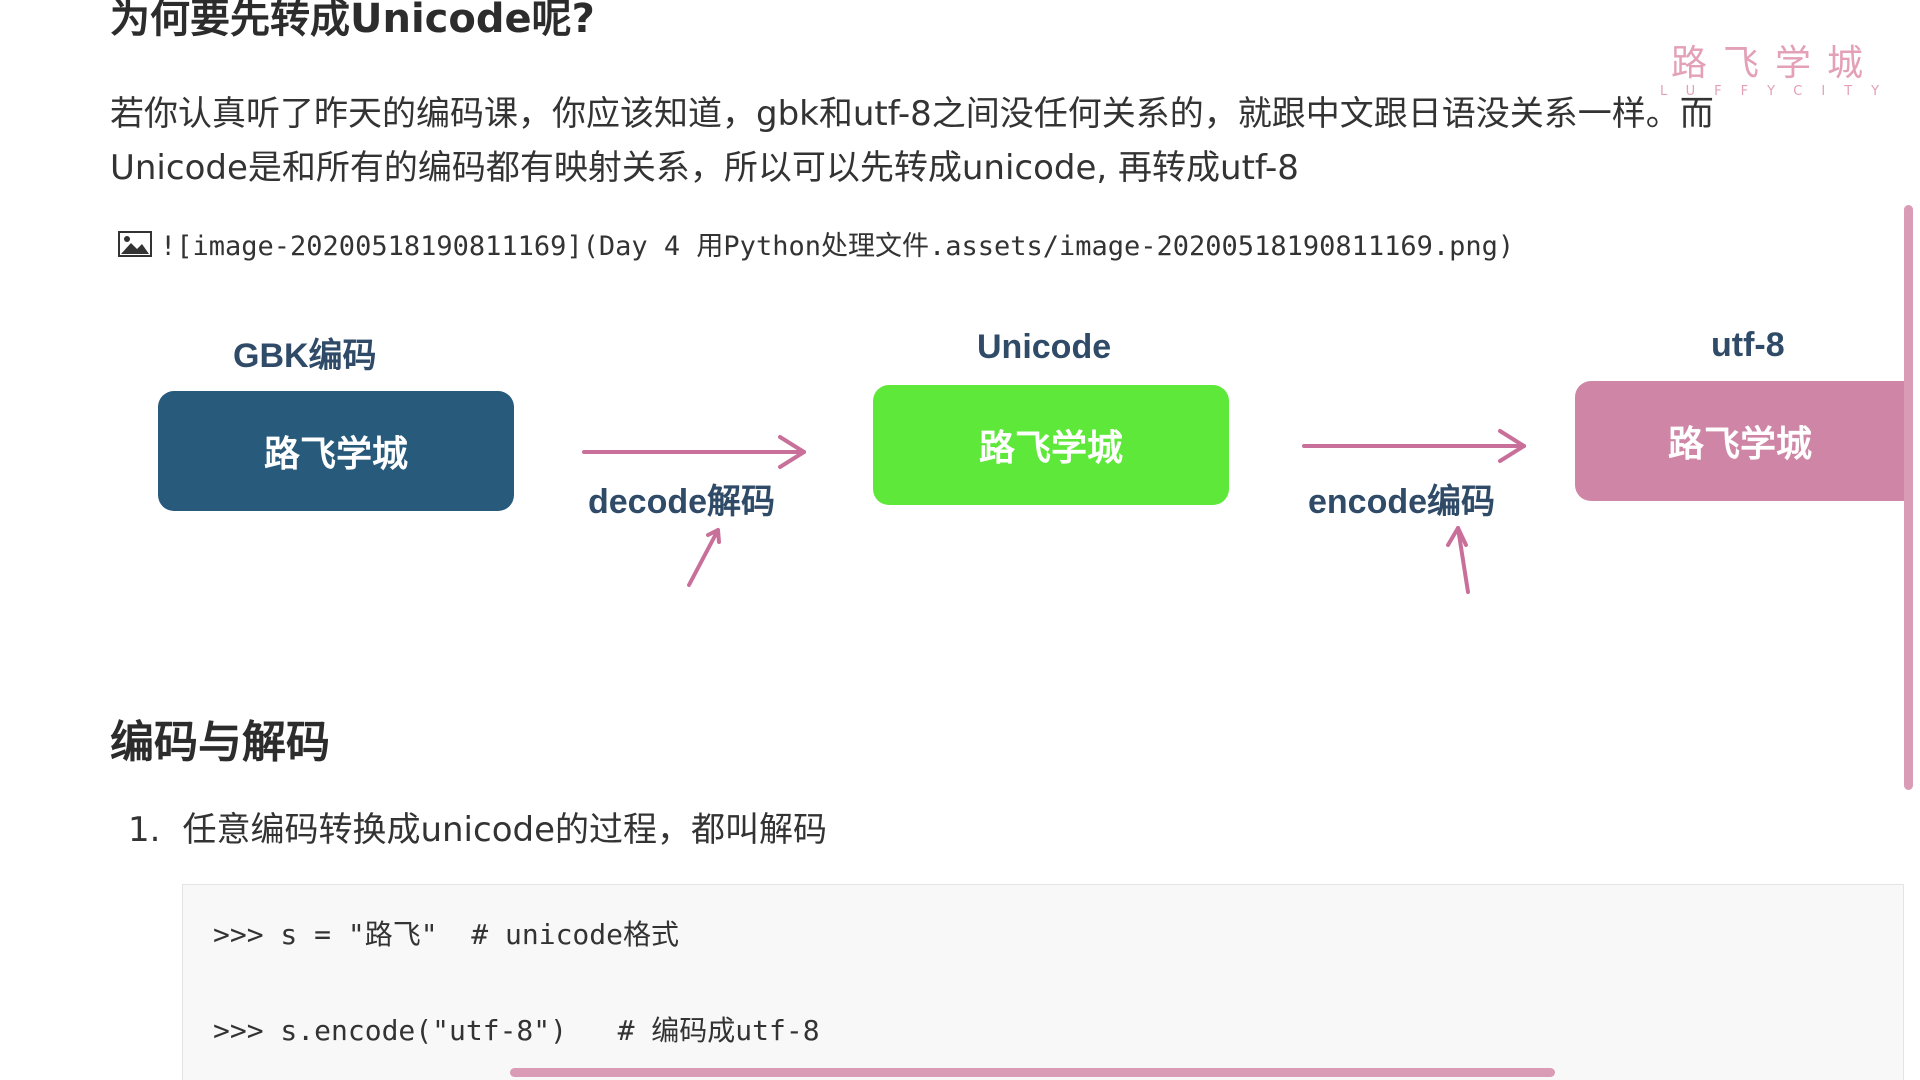 This screenshot has height=1080, width=1920. What do you see at coordinates (682, 502) in the screenshot?
I see `decode-label: decode解码` at bounding box center [682, 502].